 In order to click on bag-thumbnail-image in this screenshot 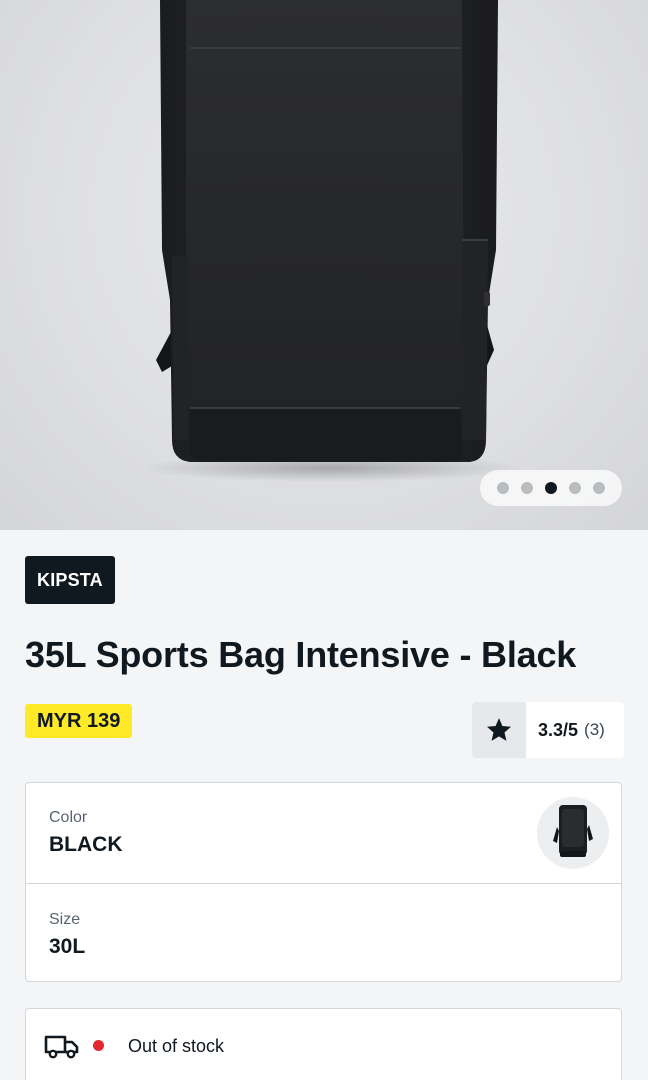, I will do `click(573, 831)`.